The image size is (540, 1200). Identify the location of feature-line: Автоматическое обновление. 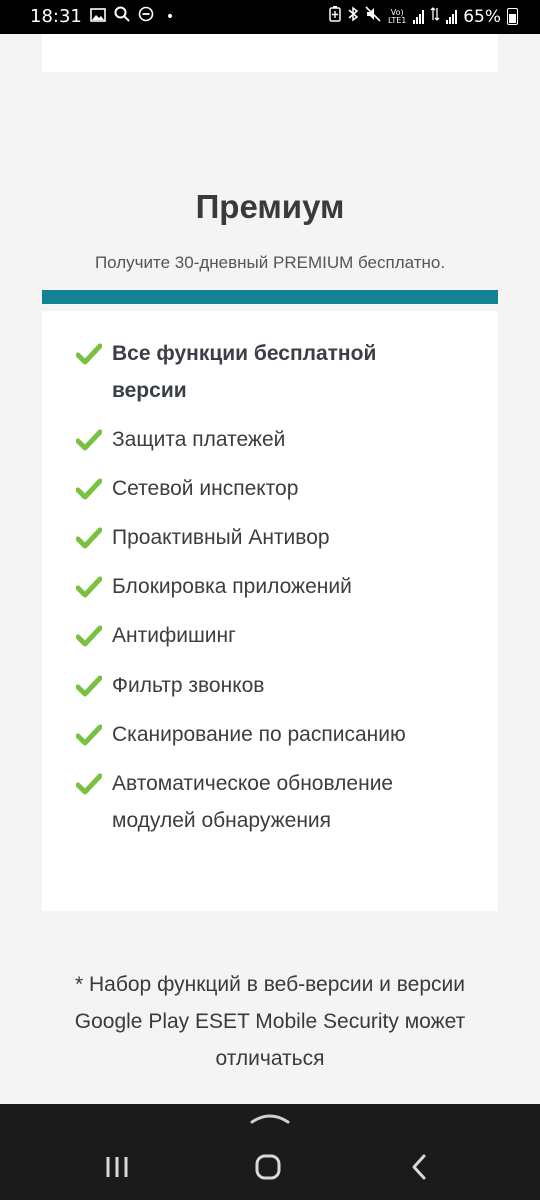
(253, 783).